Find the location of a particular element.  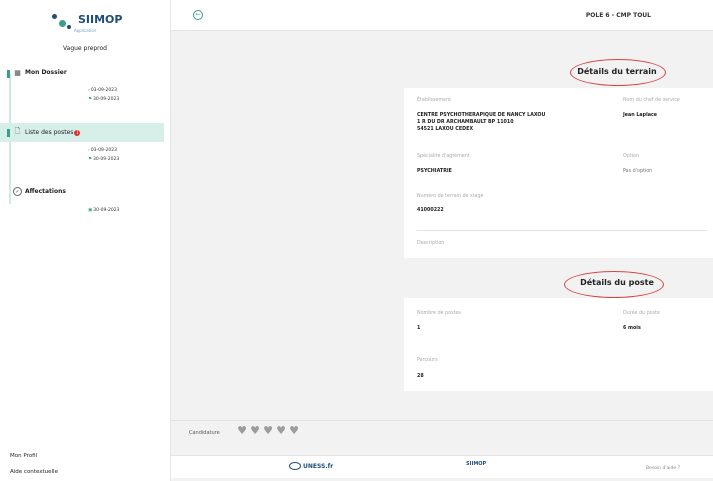

nb-postes-value: 1 is located at coordinates (419, 328).